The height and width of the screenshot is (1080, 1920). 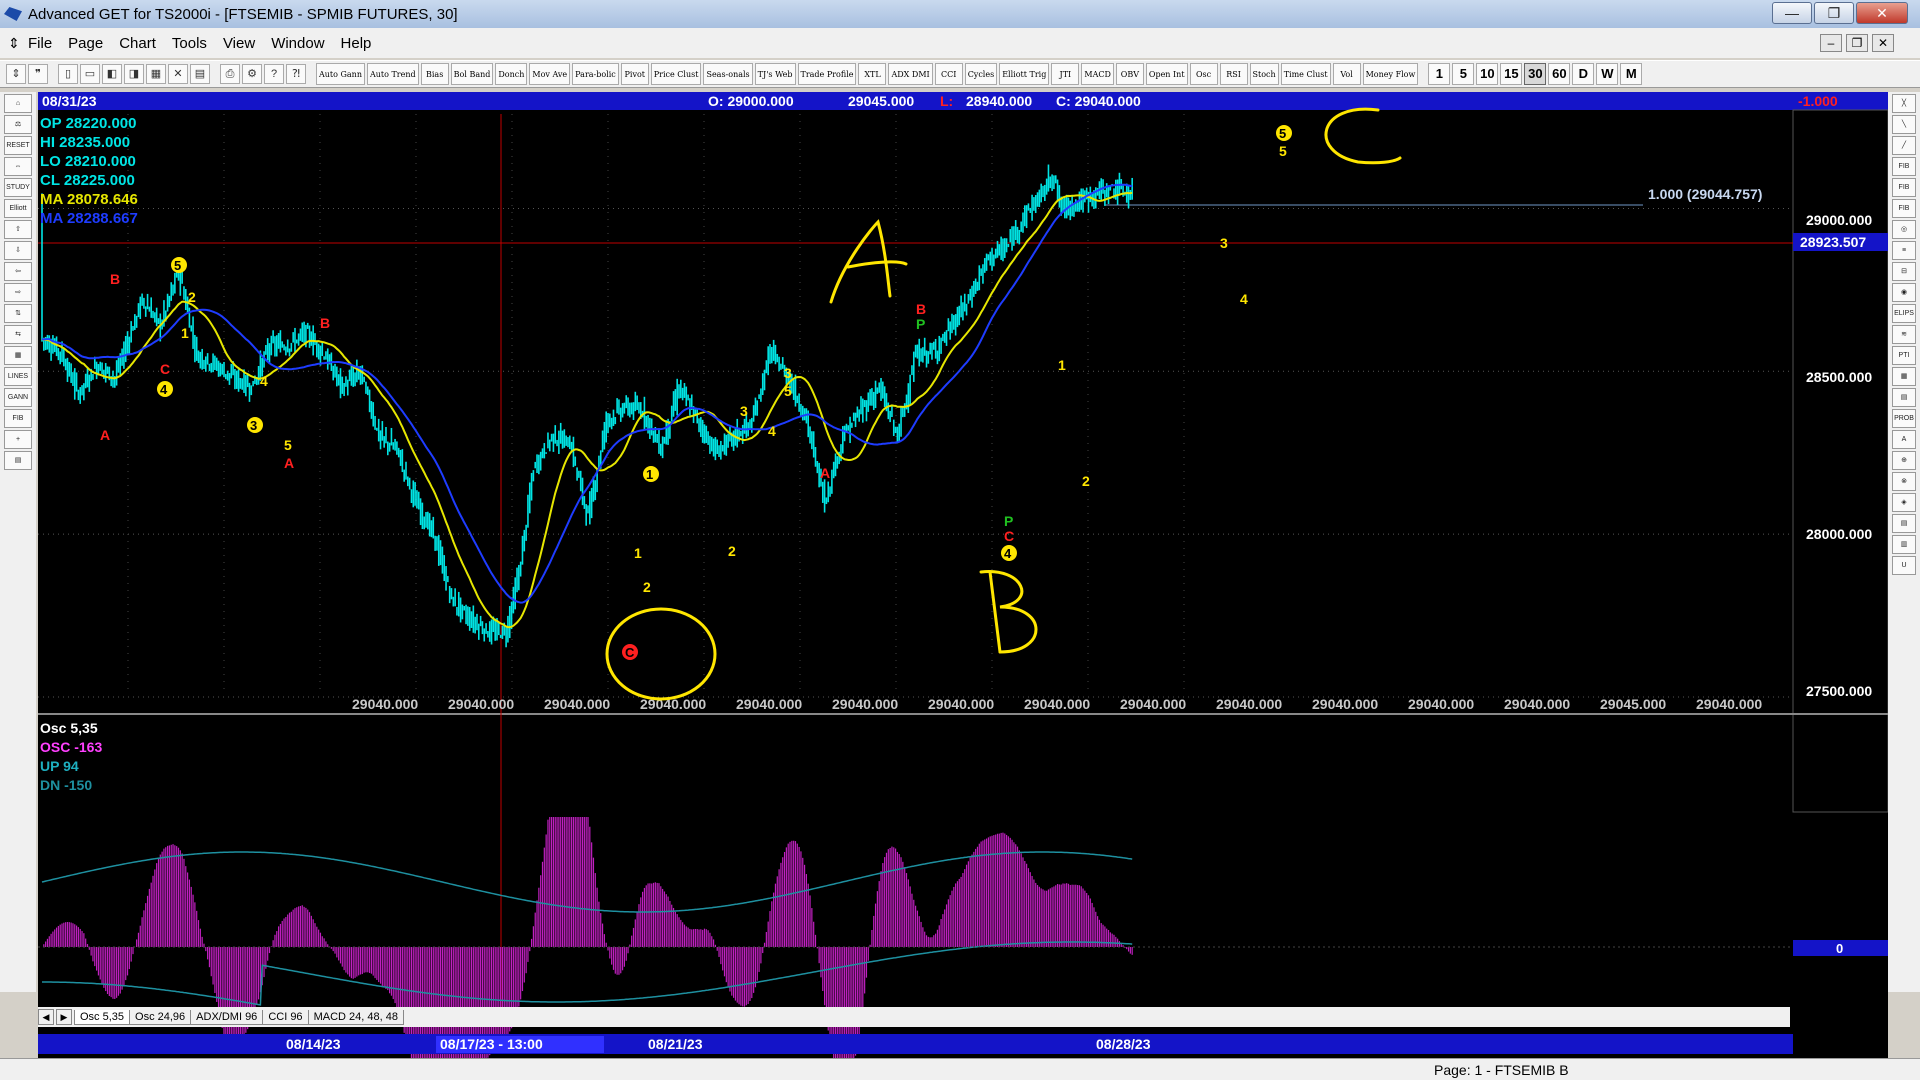 What do you see at coordinates (227, 1017) in the screenshot?
I see `tab-adx-dmi-96: ADX/DMI 96` at bounding box center [227, 1017].